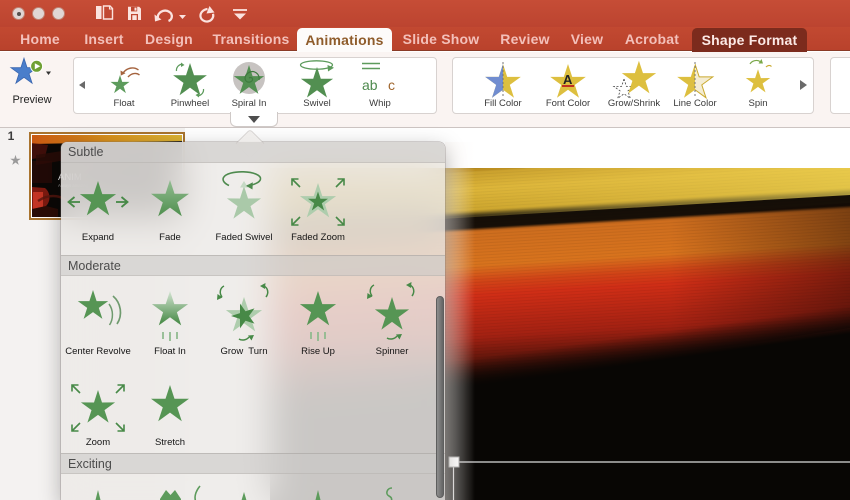  Describe the element at coordinates (568, 79) in the screenshot. I see `svg-text: A` at that location.